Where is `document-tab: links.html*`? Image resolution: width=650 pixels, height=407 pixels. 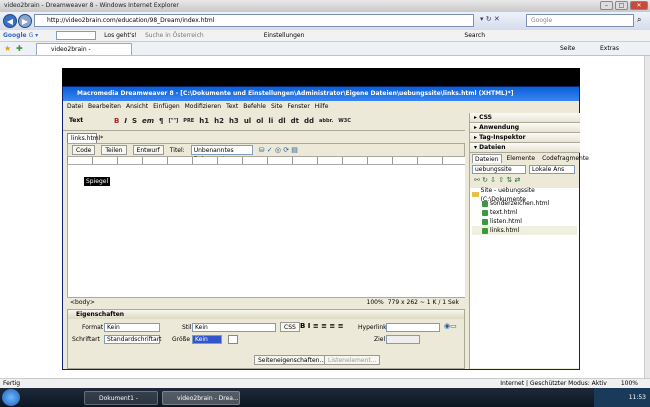 document-tab: links.html* is located at coordinates (85, 138).